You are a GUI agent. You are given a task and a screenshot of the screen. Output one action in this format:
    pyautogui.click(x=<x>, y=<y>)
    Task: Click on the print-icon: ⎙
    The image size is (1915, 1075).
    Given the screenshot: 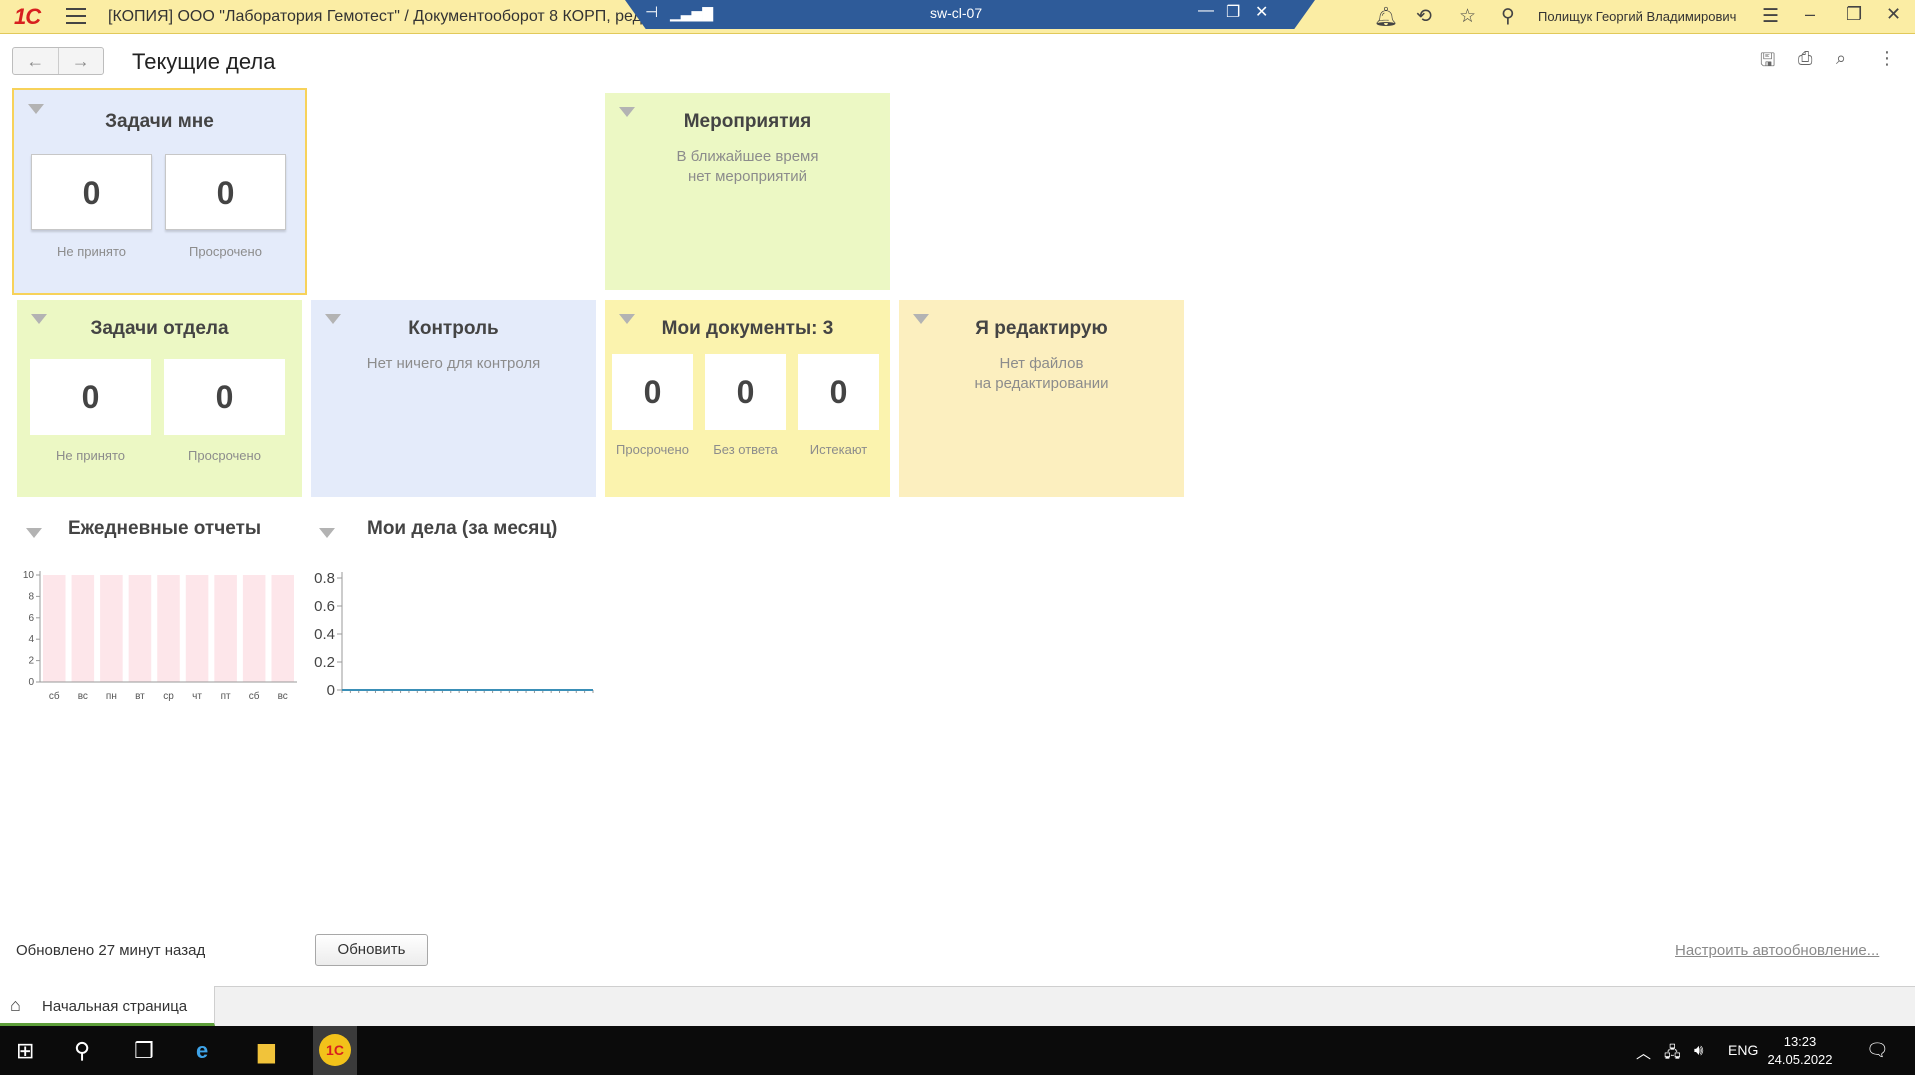 What is the action you would take?
    pyautogui.click(x=1805, y=58)
    